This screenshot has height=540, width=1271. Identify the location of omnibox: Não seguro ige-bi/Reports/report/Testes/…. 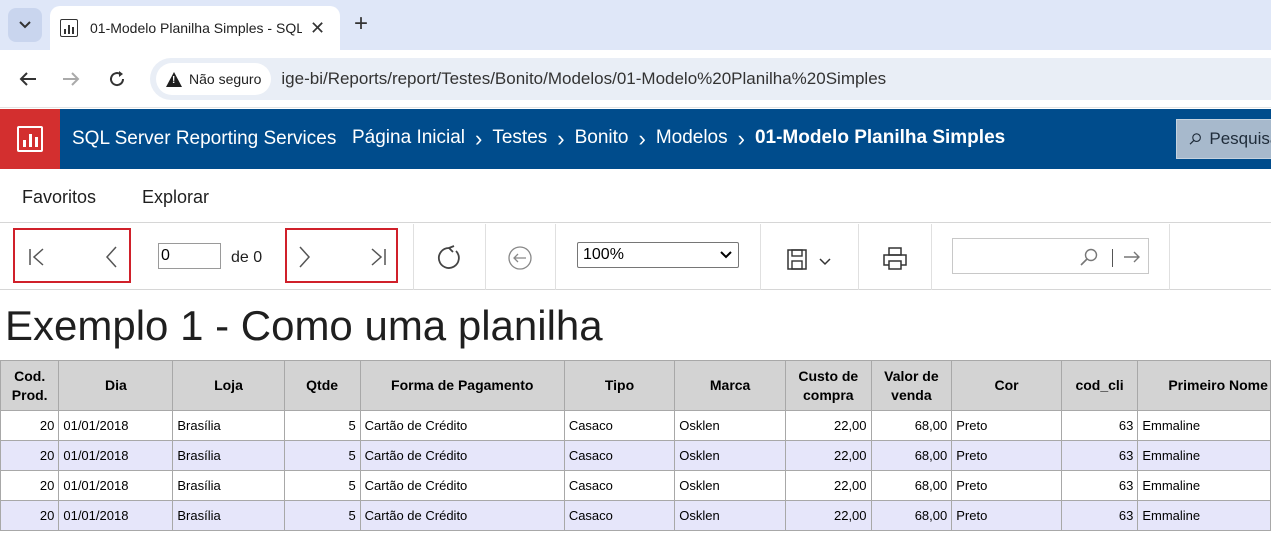
(710, 79).